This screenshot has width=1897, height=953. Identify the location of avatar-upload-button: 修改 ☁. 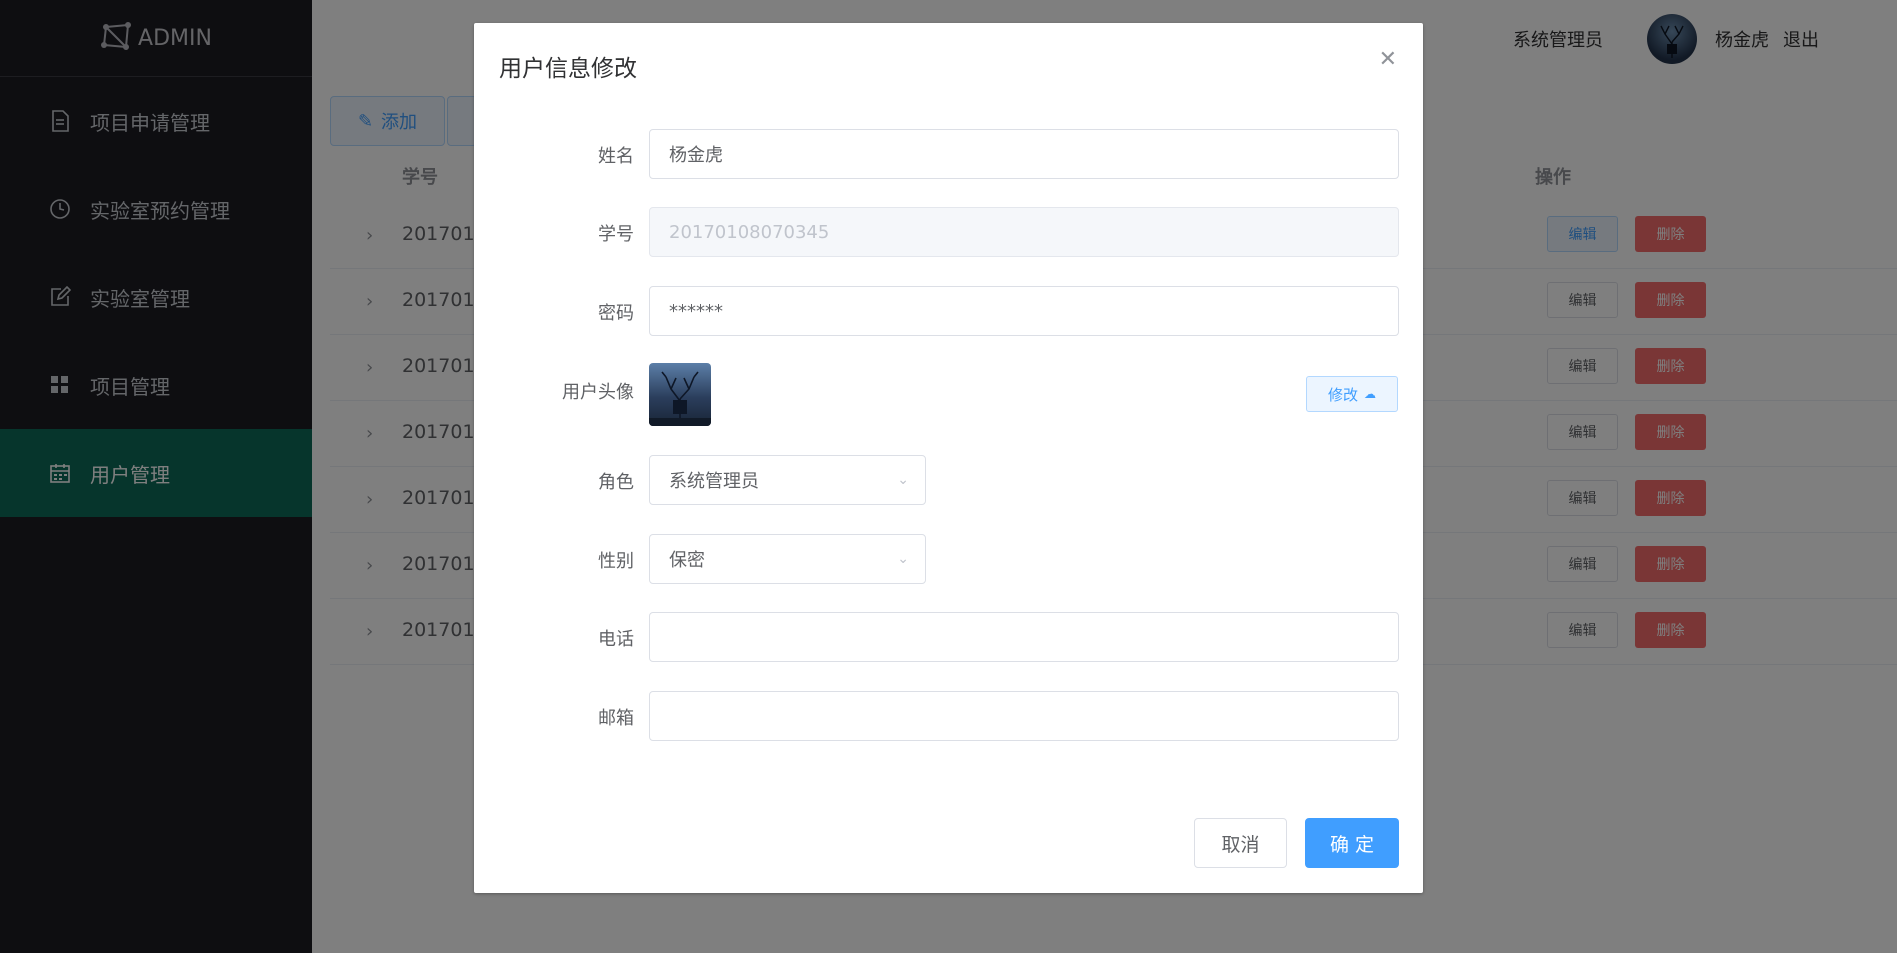
(1352, 394).